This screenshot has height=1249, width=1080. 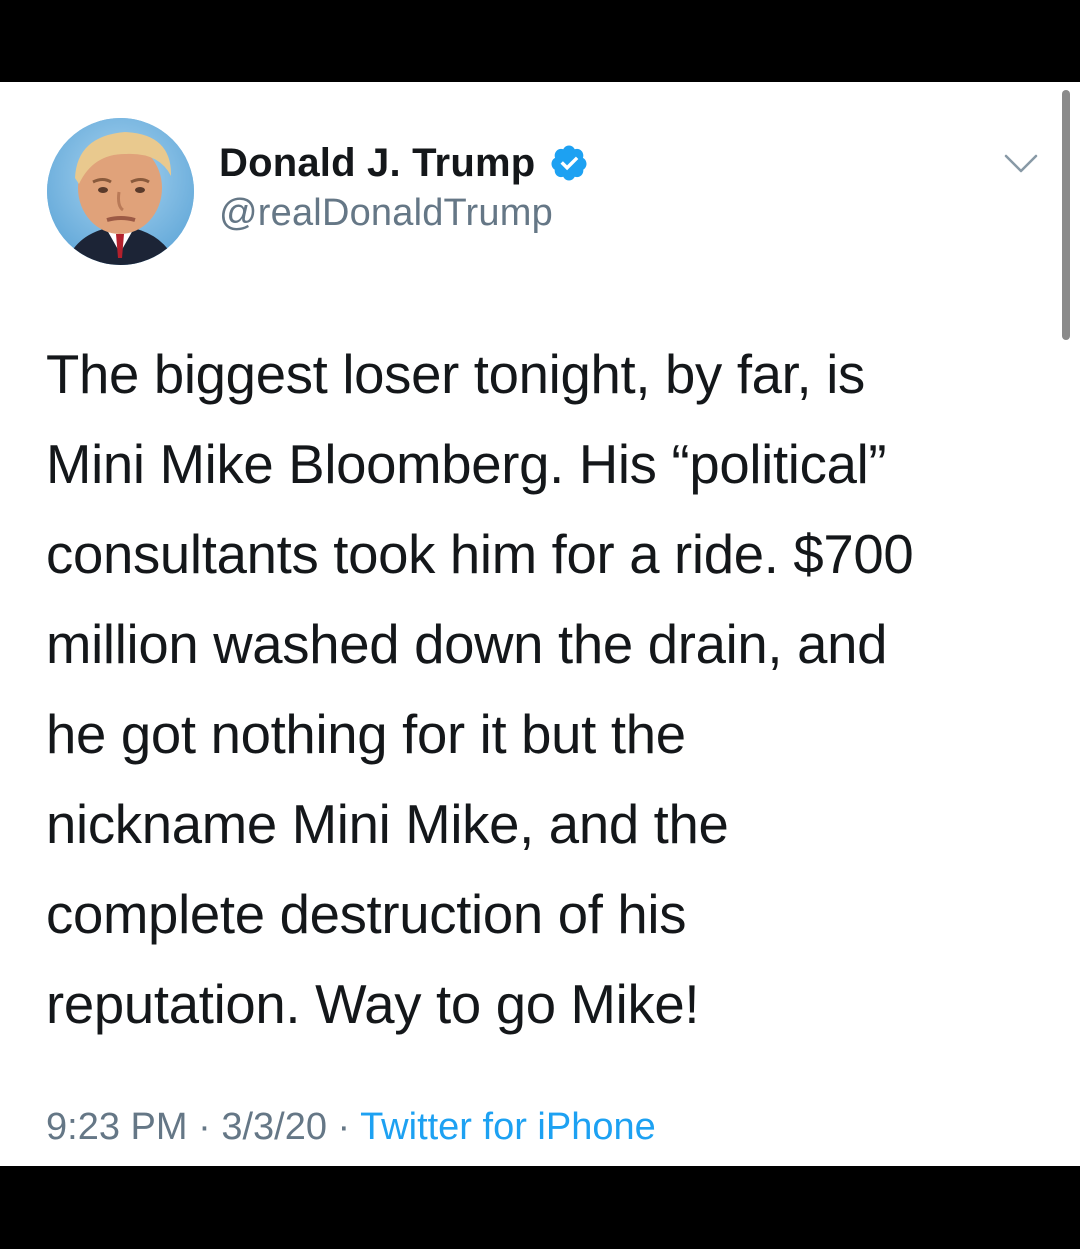 I want to click on tweet-text-line: reputation. Way to go Mike!, so click(x=373, y=1004).